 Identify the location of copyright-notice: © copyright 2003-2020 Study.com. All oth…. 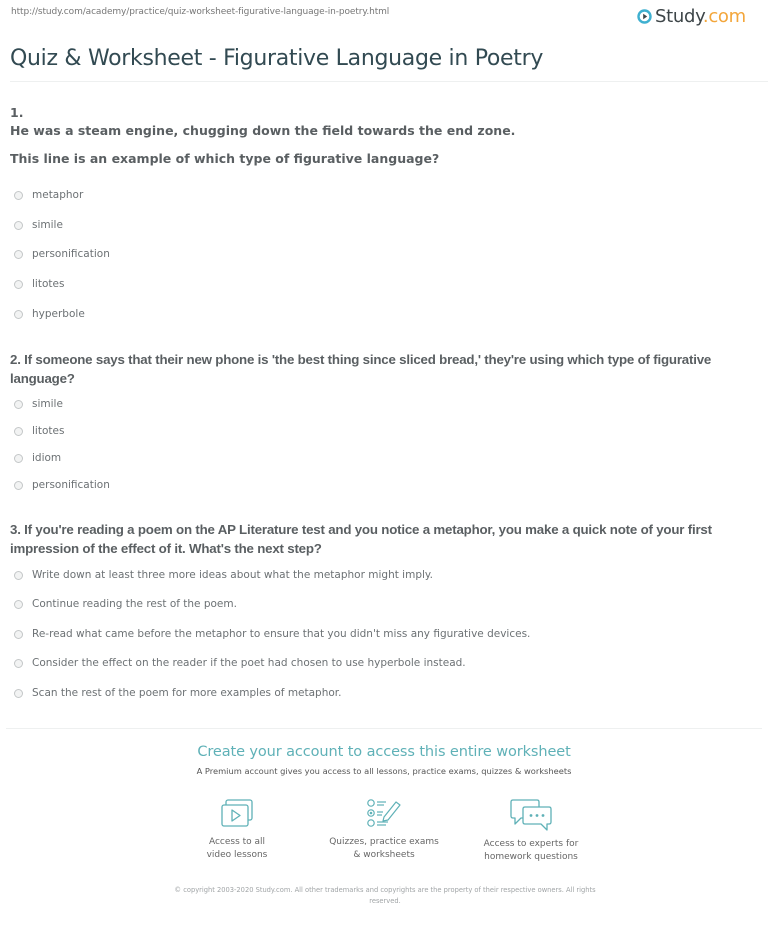
(385, 896).